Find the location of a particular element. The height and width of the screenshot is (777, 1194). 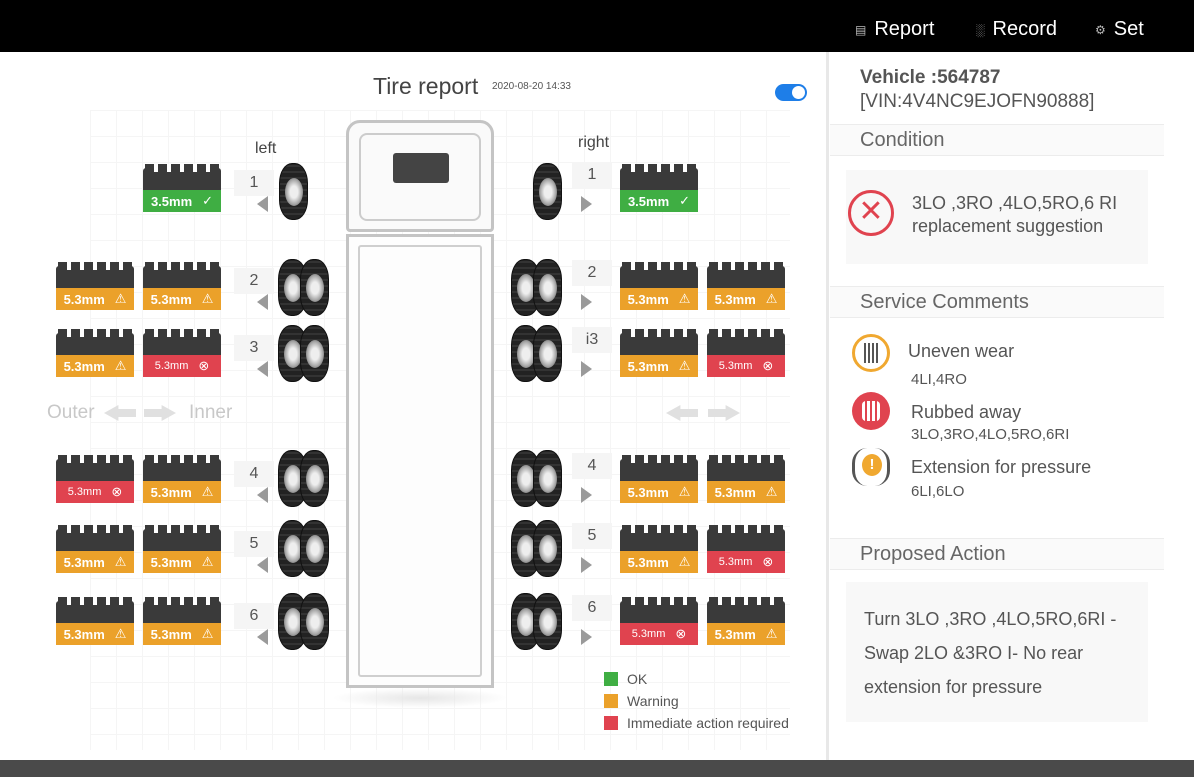

axle-number-right: 1 is located at coordinates (592, 175).